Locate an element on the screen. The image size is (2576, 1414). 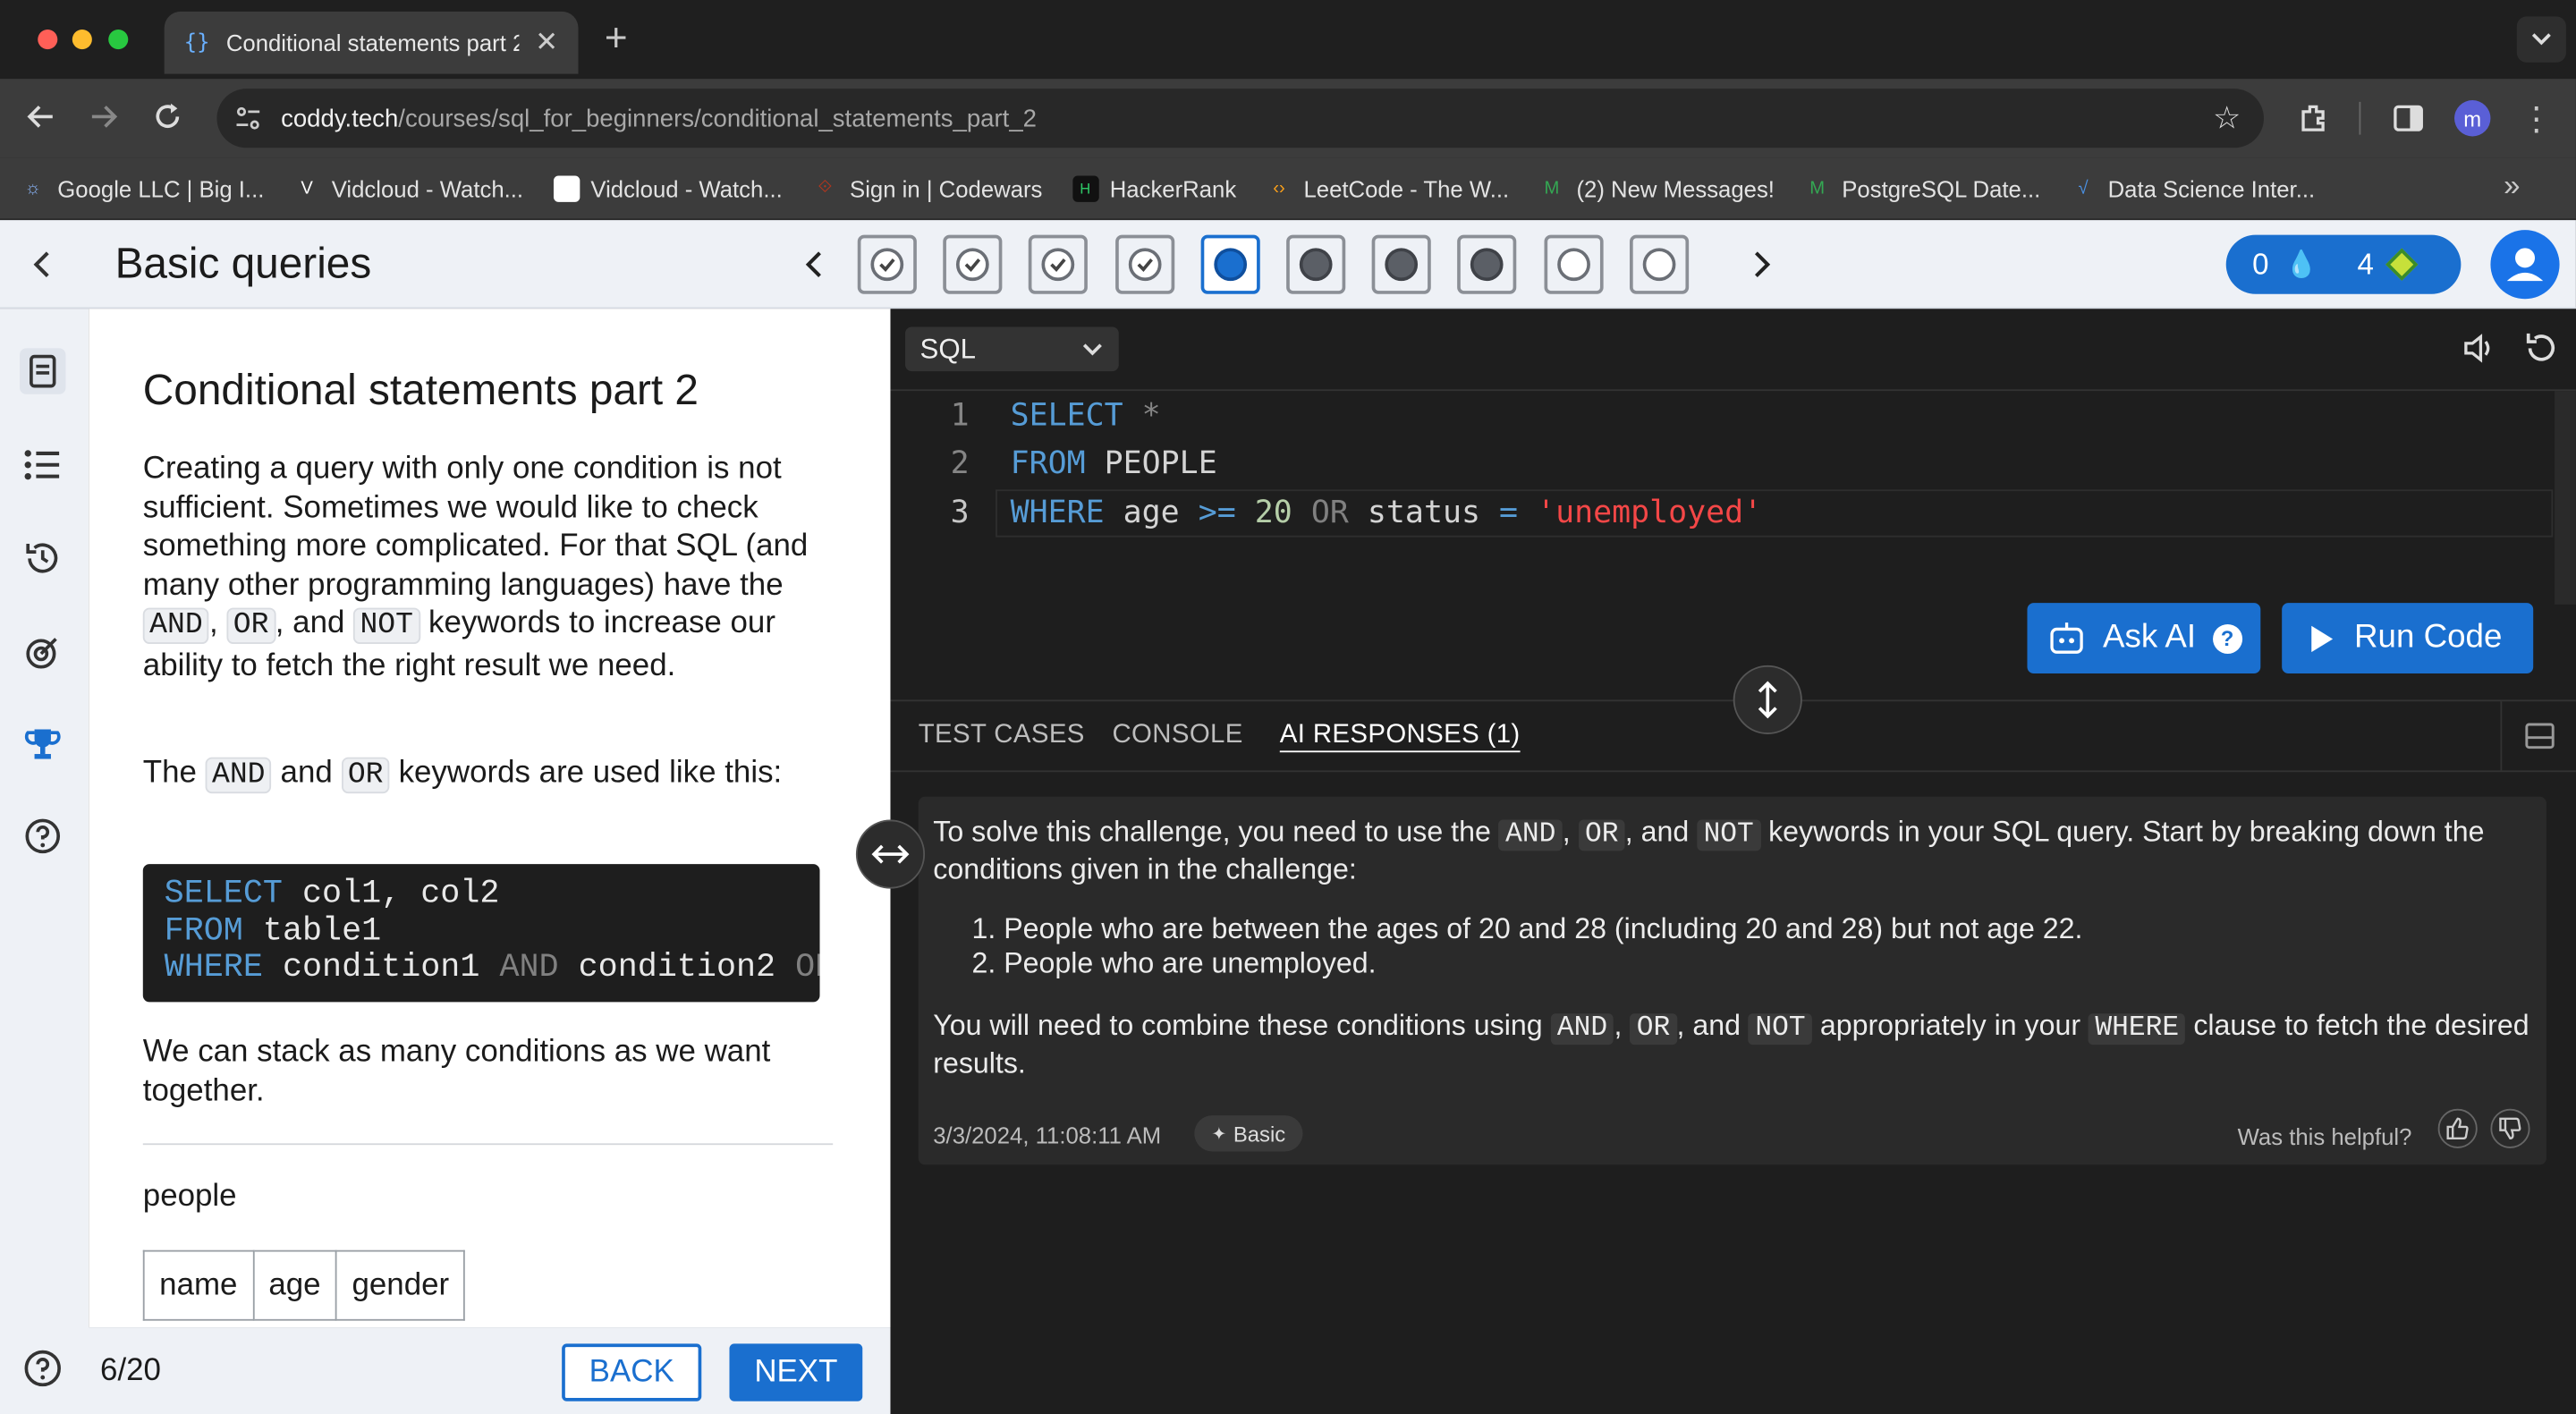
vertical-resize-handle is located at coordinates (1767, 700).